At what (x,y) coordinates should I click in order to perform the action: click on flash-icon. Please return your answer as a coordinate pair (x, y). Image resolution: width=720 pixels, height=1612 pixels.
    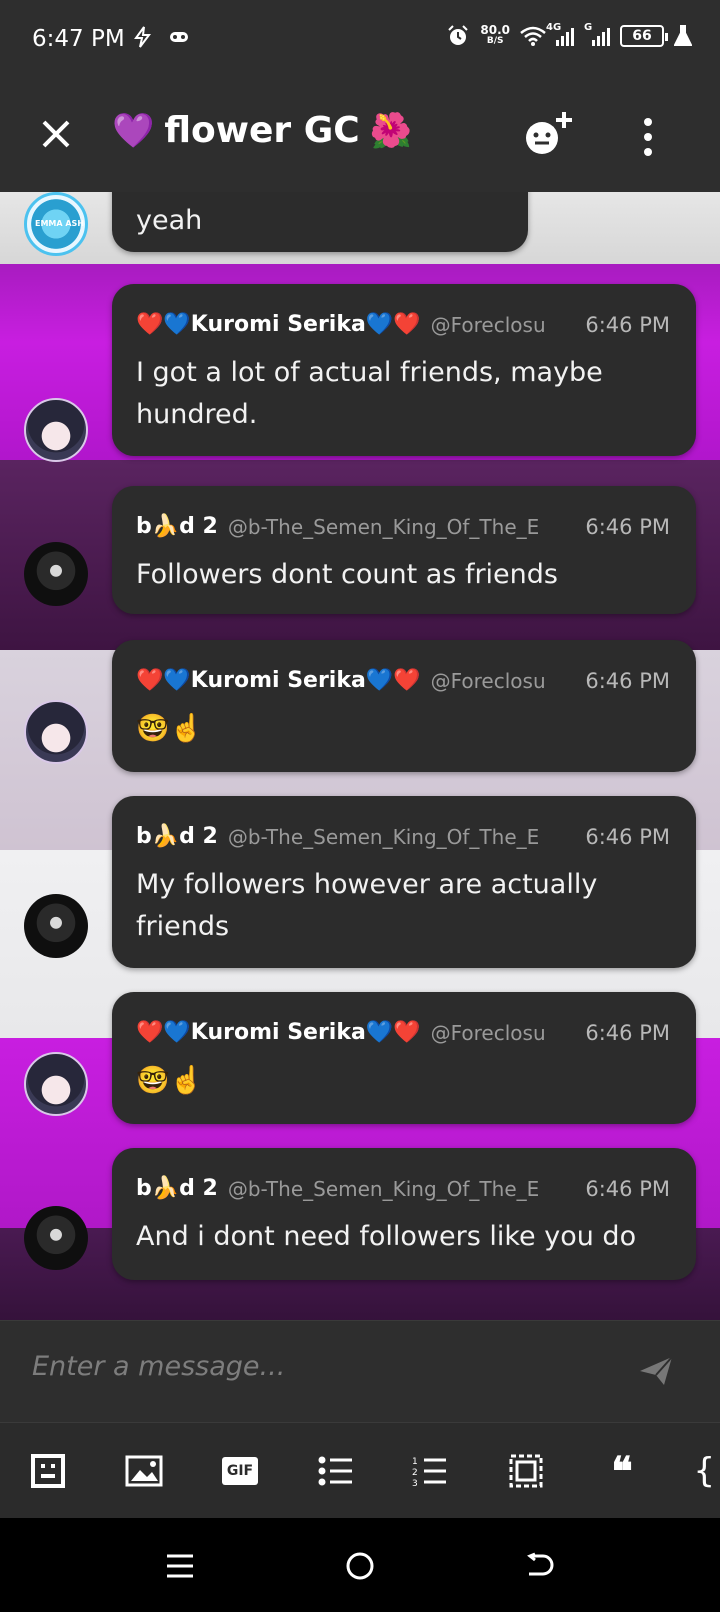
    Looking at the image, I should click on (142, 37).